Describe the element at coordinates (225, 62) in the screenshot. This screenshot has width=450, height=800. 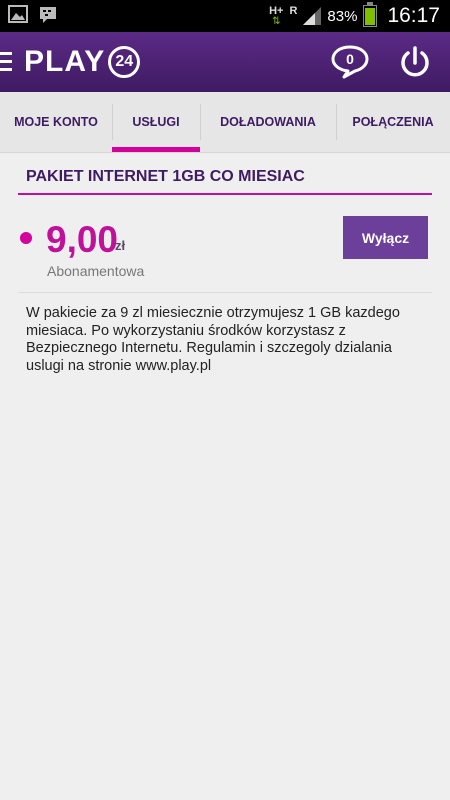
I see `app-header: PLAY 24 0` at that location.